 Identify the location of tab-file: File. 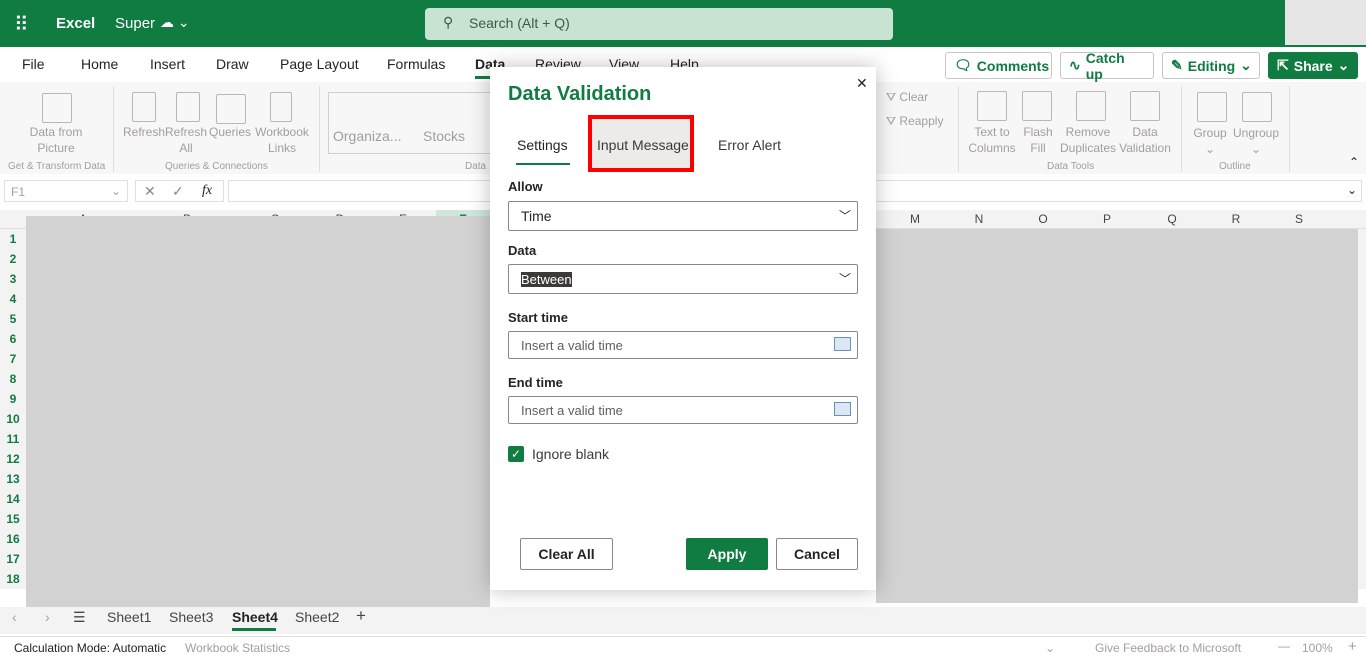
(33, 64).